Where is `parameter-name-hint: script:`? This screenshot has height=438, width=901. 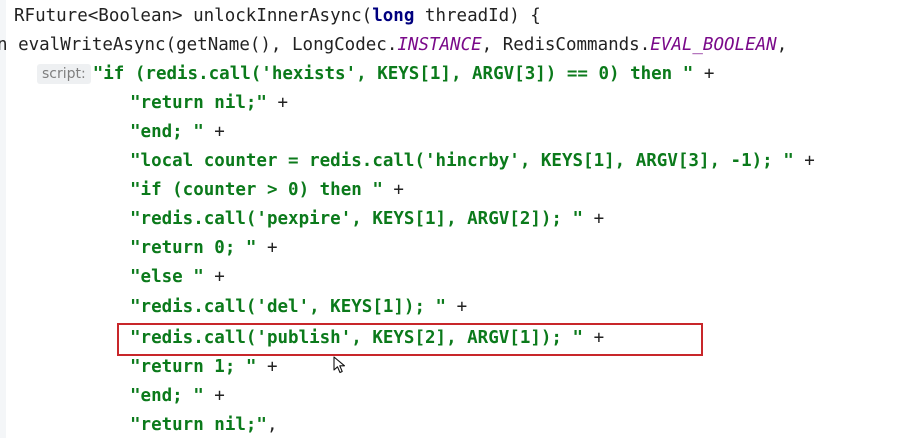
parameter-name-hint: script: is located at coordinates (64, 74).